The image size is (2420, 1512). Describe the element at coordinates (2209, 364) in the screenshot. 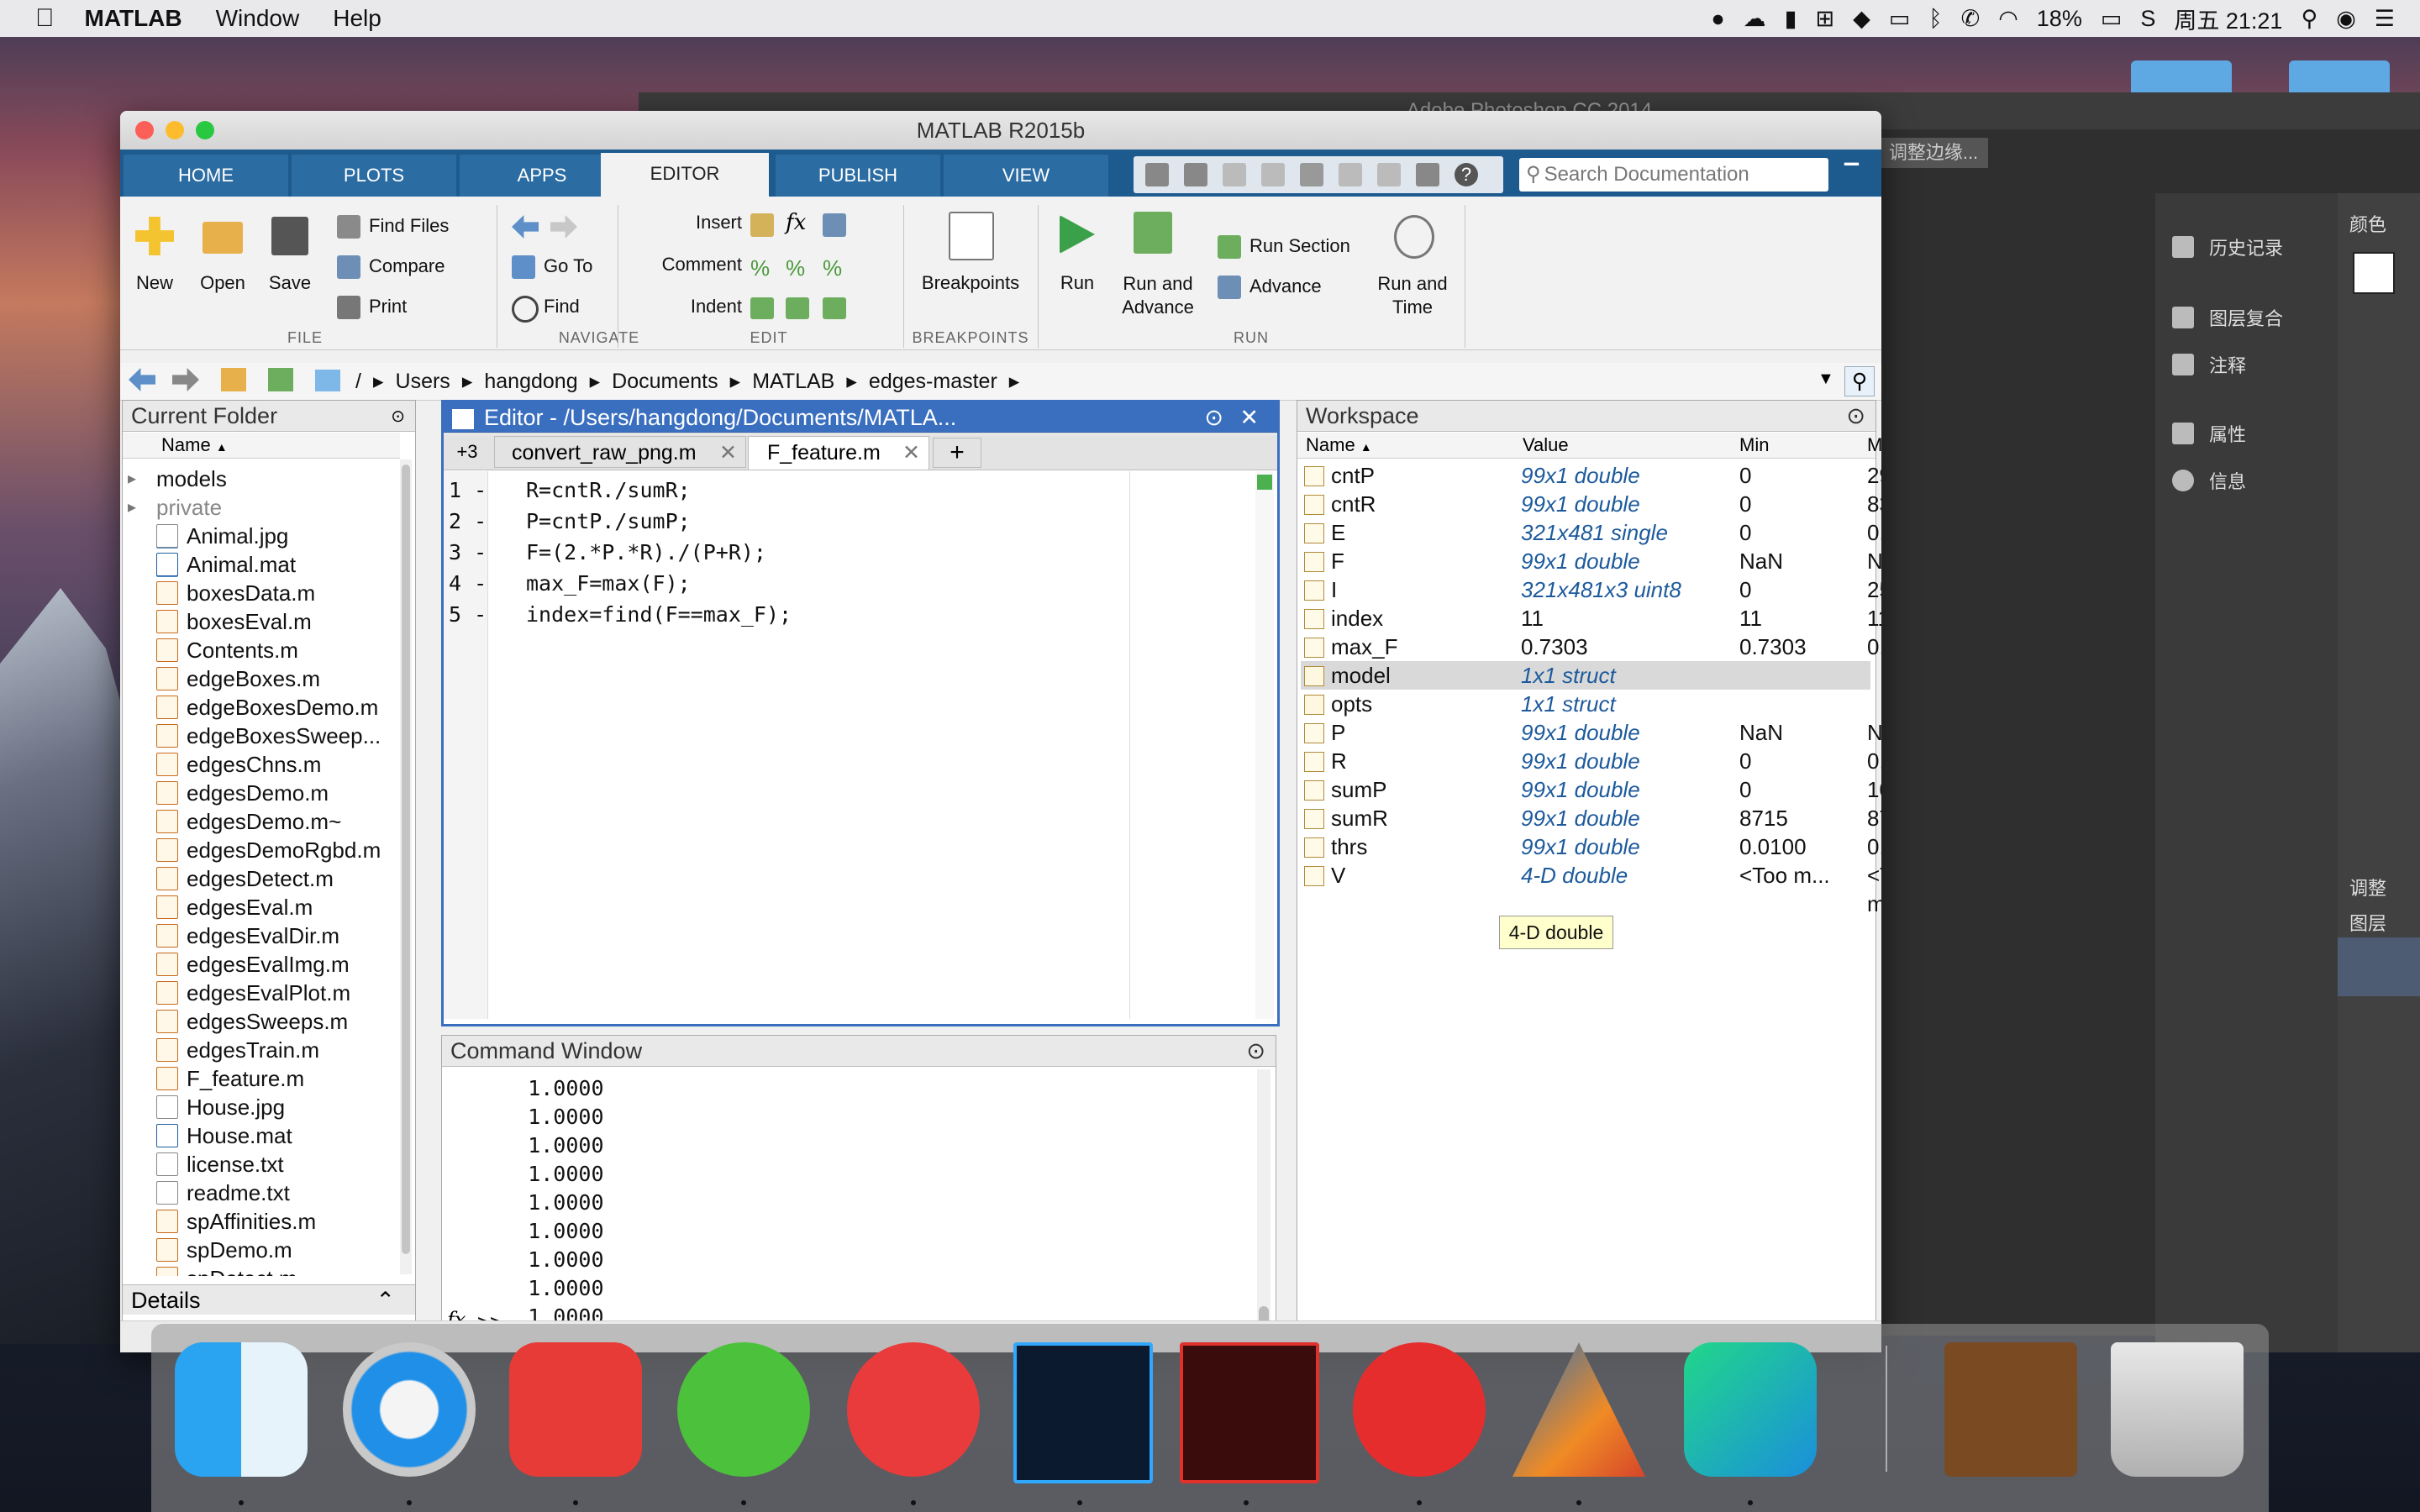

I see `ps-panel-notes: 注释` at that location.